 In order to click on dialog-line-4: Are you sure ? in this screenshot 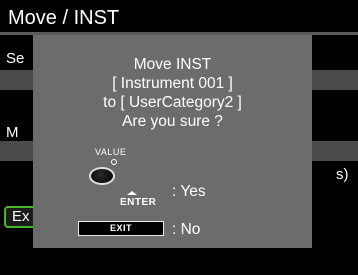, I will do `click(172, 121)`.